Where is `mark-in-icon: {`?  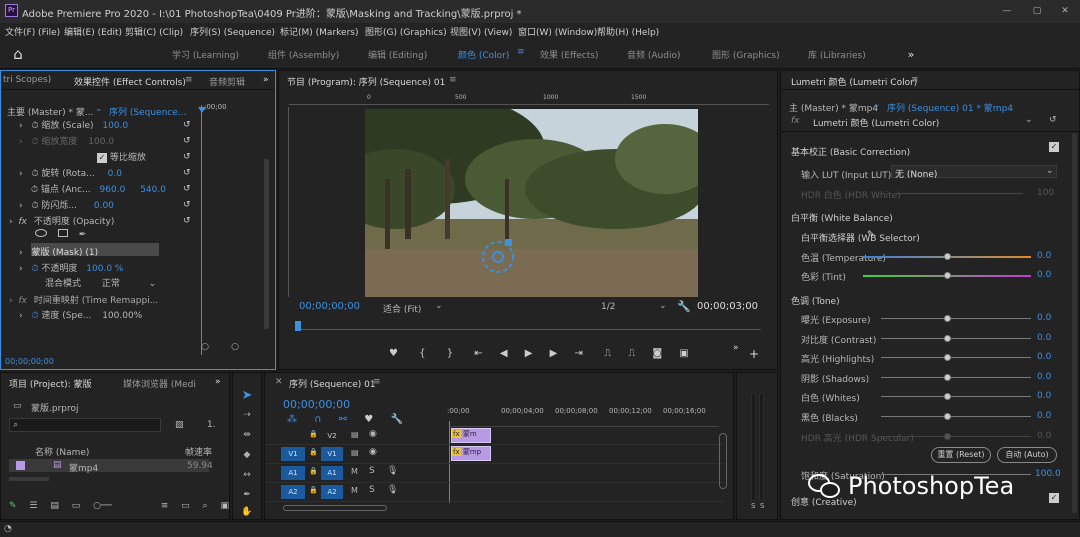
mark-in-icon: { is located at coordinates (422, 353).